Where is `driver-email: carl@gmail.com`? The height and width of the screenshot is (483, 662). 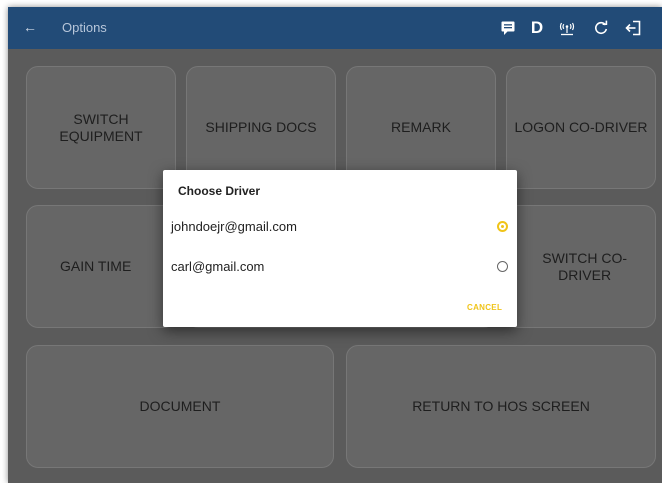 driver-email: carl@gmail.com is located at coordinates (218, 266).